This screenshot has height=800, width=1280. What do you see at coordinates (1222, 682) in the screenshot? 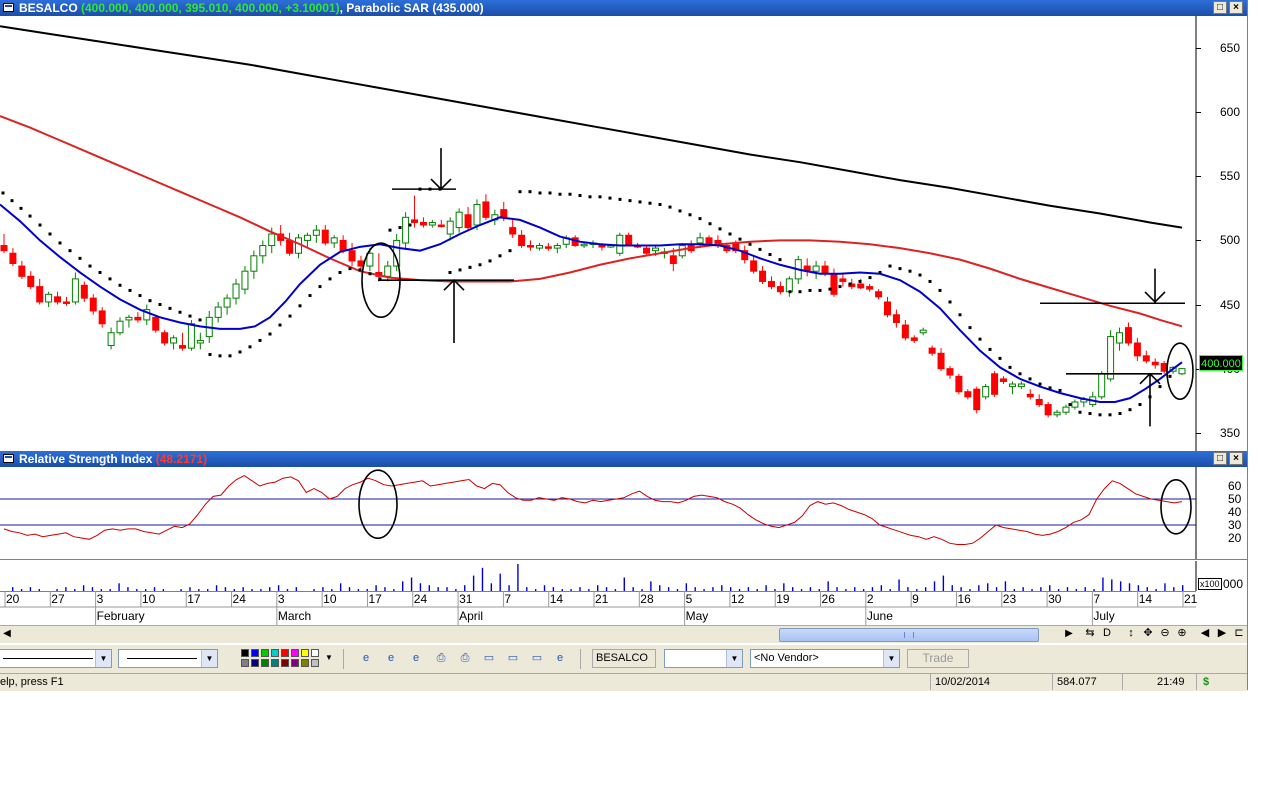
I see `currency-icon: $` at bounding box center [1222, 682].